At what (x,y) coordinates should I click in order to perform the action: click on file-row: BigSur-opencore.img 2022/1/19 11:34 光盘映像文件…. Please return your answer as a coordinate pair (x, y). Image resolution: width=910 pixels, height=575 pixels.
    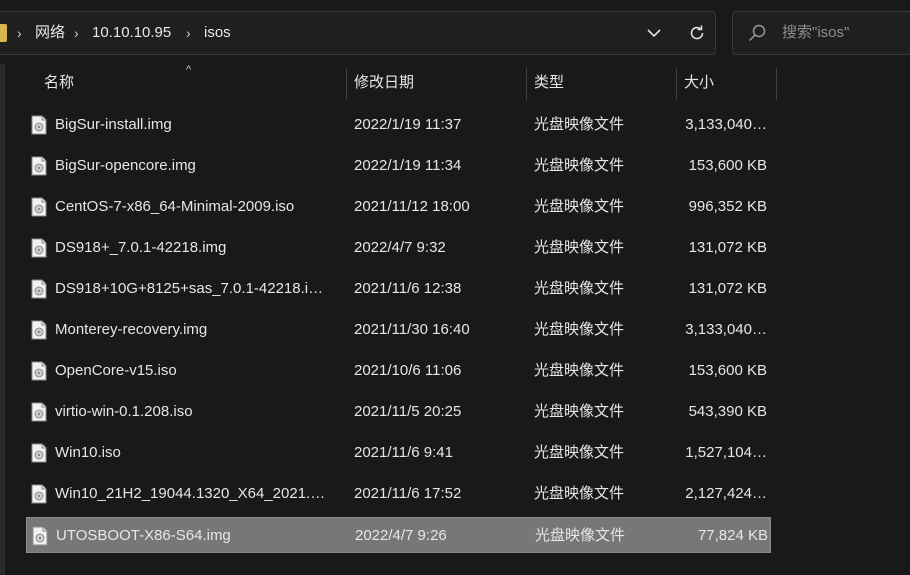
    Looking at the image, I should click on (398, 166).